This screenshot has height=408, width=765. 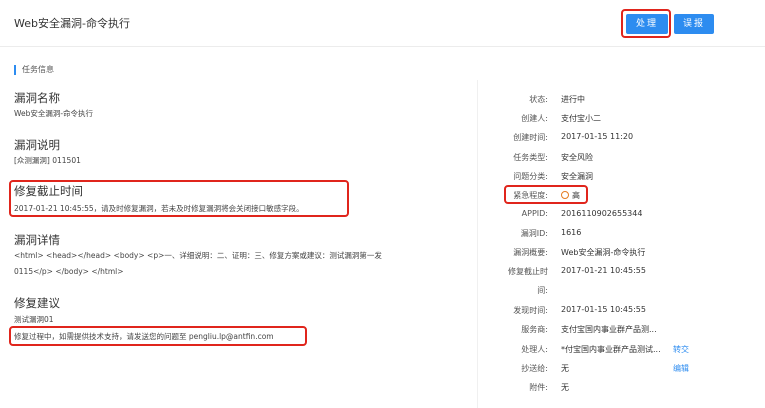 I want to click on page-title: Web安全漏洞-命令执行, so click(x=72, y=23).